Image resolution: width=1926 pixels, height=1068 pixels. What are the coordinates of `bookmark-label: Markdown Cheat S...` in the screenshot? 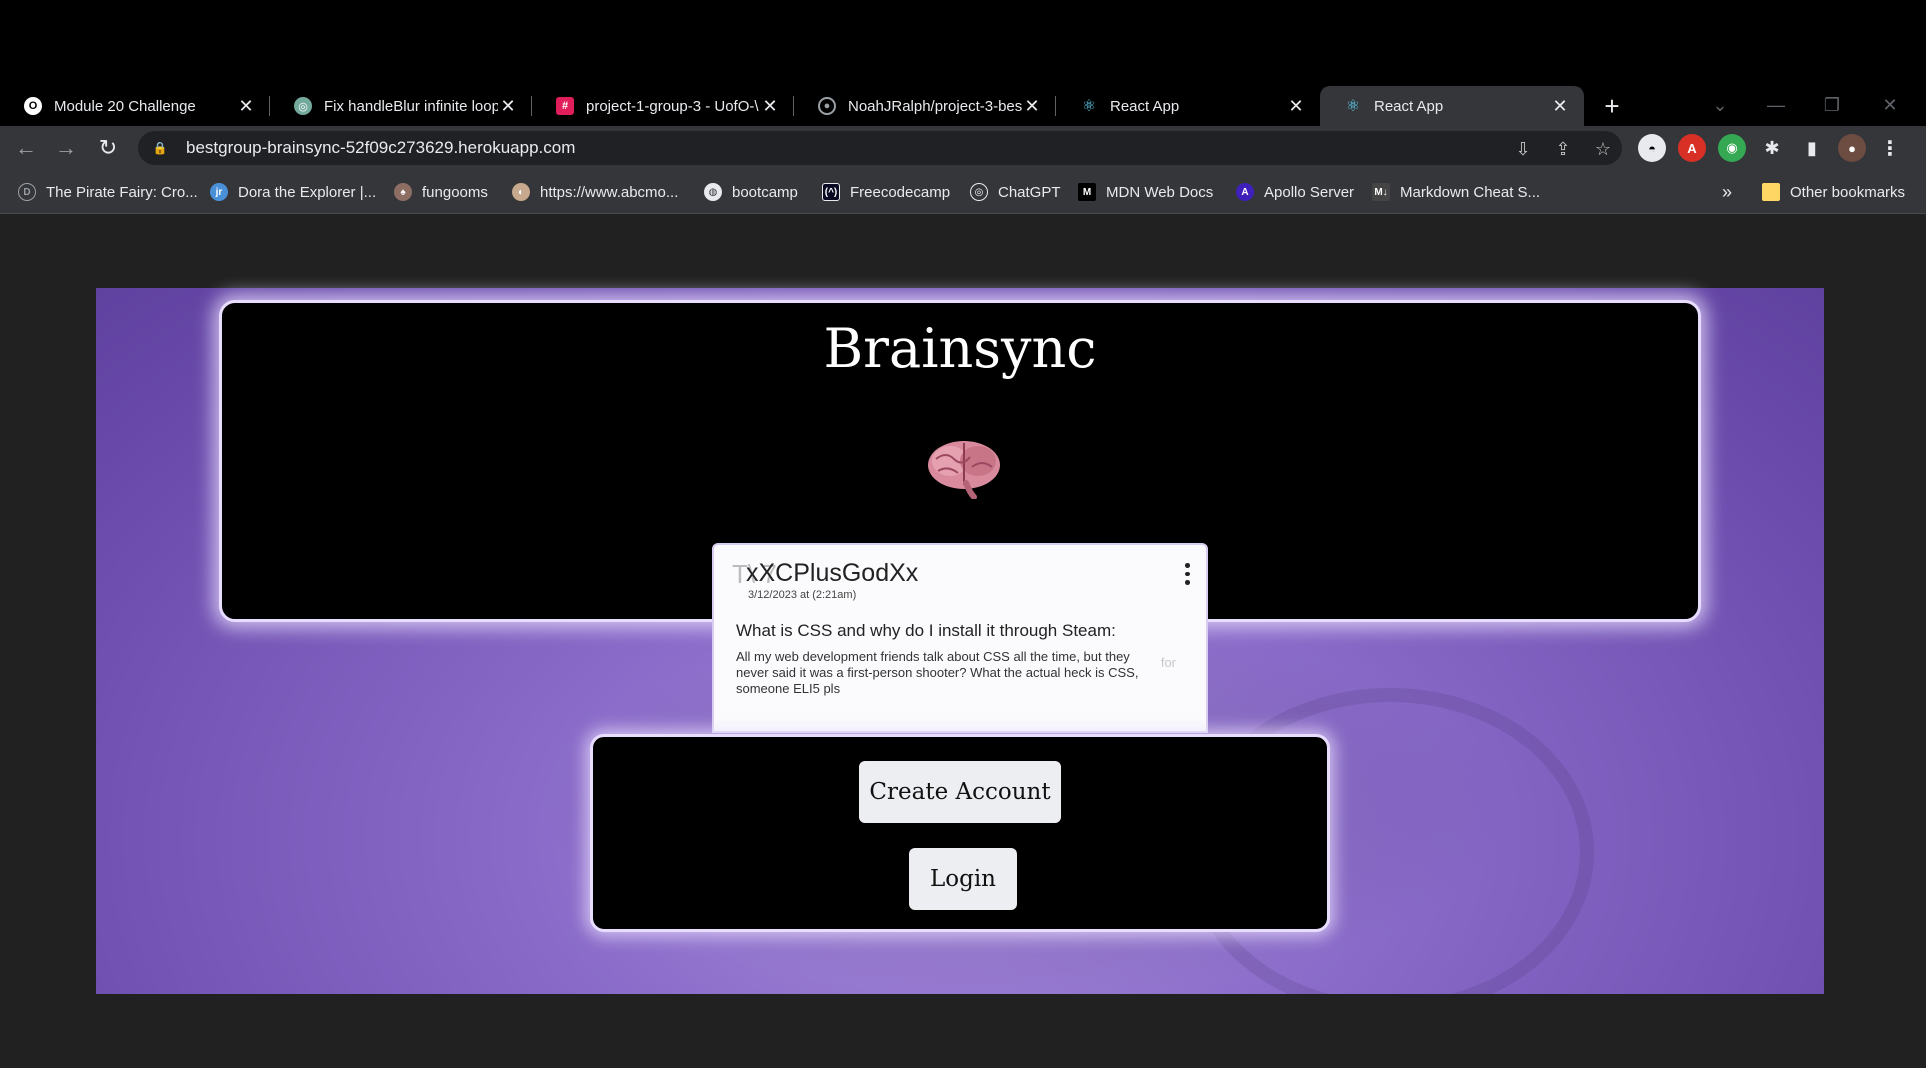 It's located at (1470, 192).